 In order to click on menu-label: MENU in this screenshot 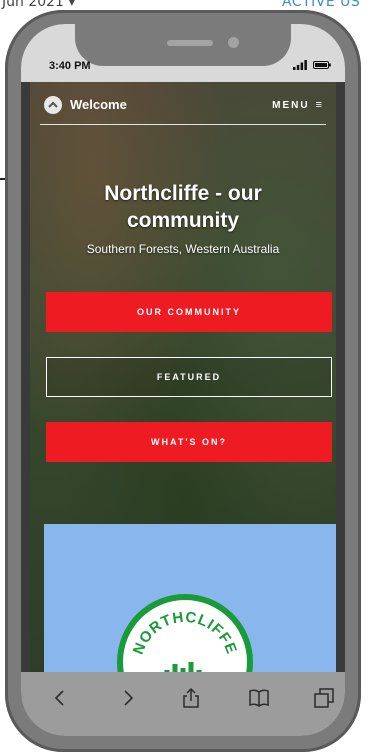, I will do `click(291, 105)`.